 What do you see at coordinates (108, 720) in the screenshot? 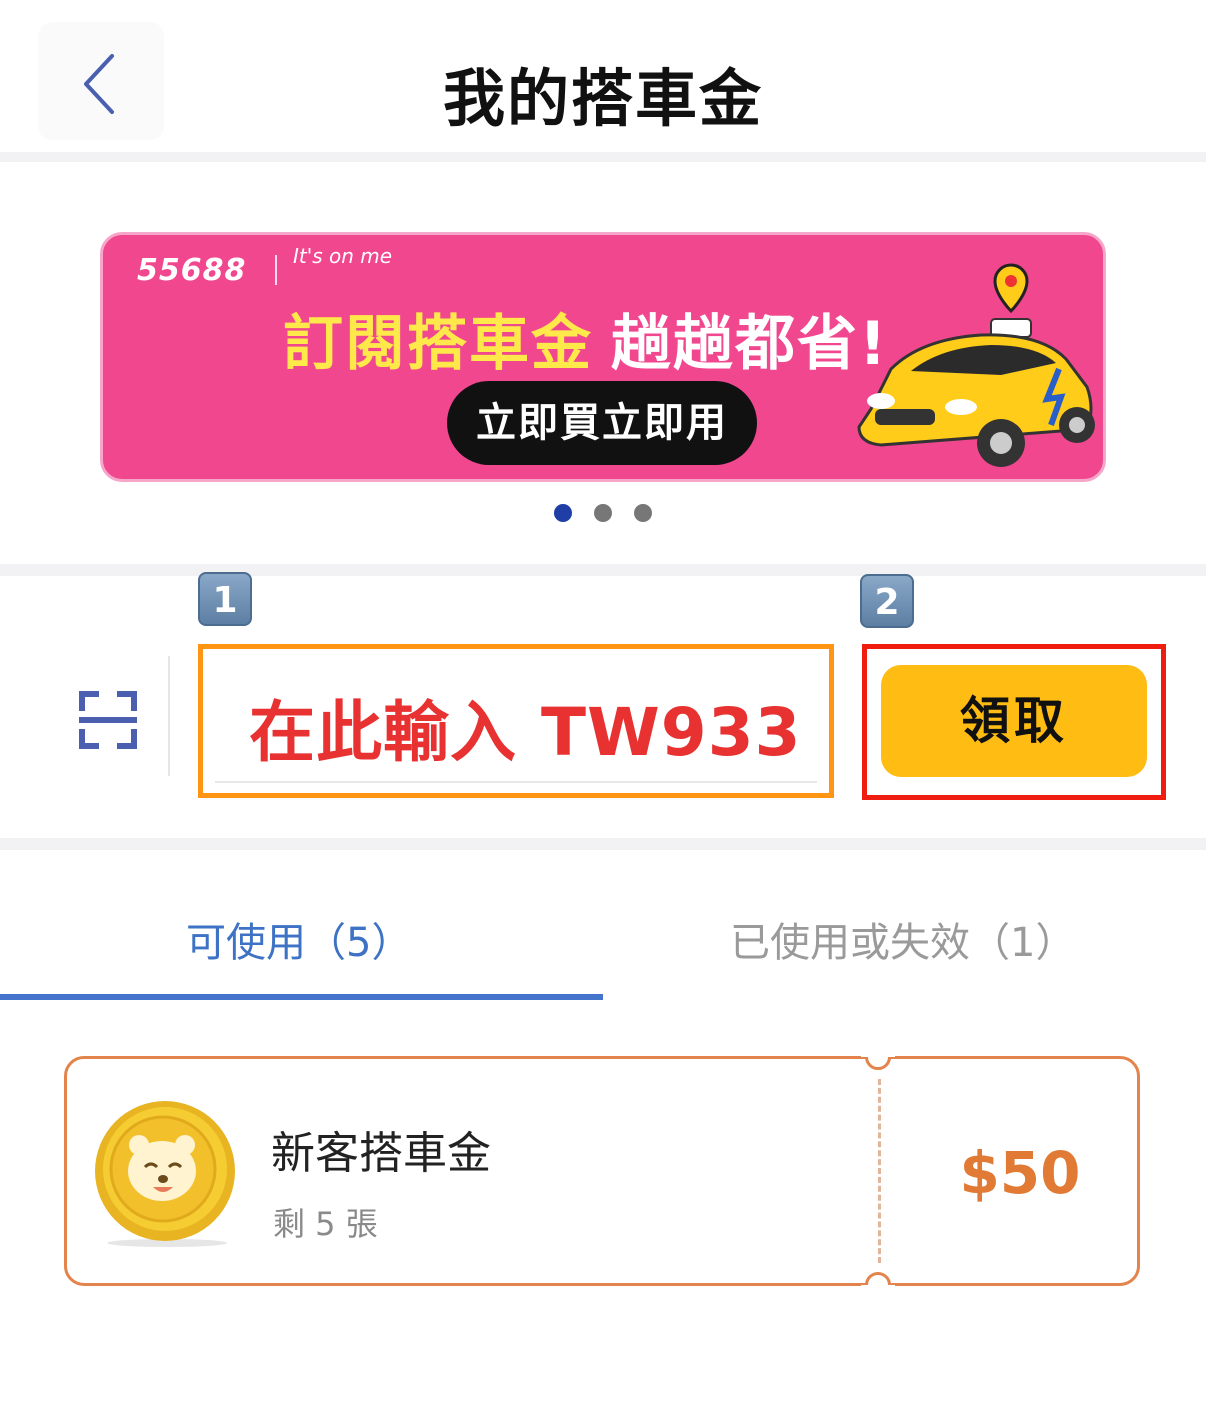
I see `scan-icon` at bounding box center [108, 720].